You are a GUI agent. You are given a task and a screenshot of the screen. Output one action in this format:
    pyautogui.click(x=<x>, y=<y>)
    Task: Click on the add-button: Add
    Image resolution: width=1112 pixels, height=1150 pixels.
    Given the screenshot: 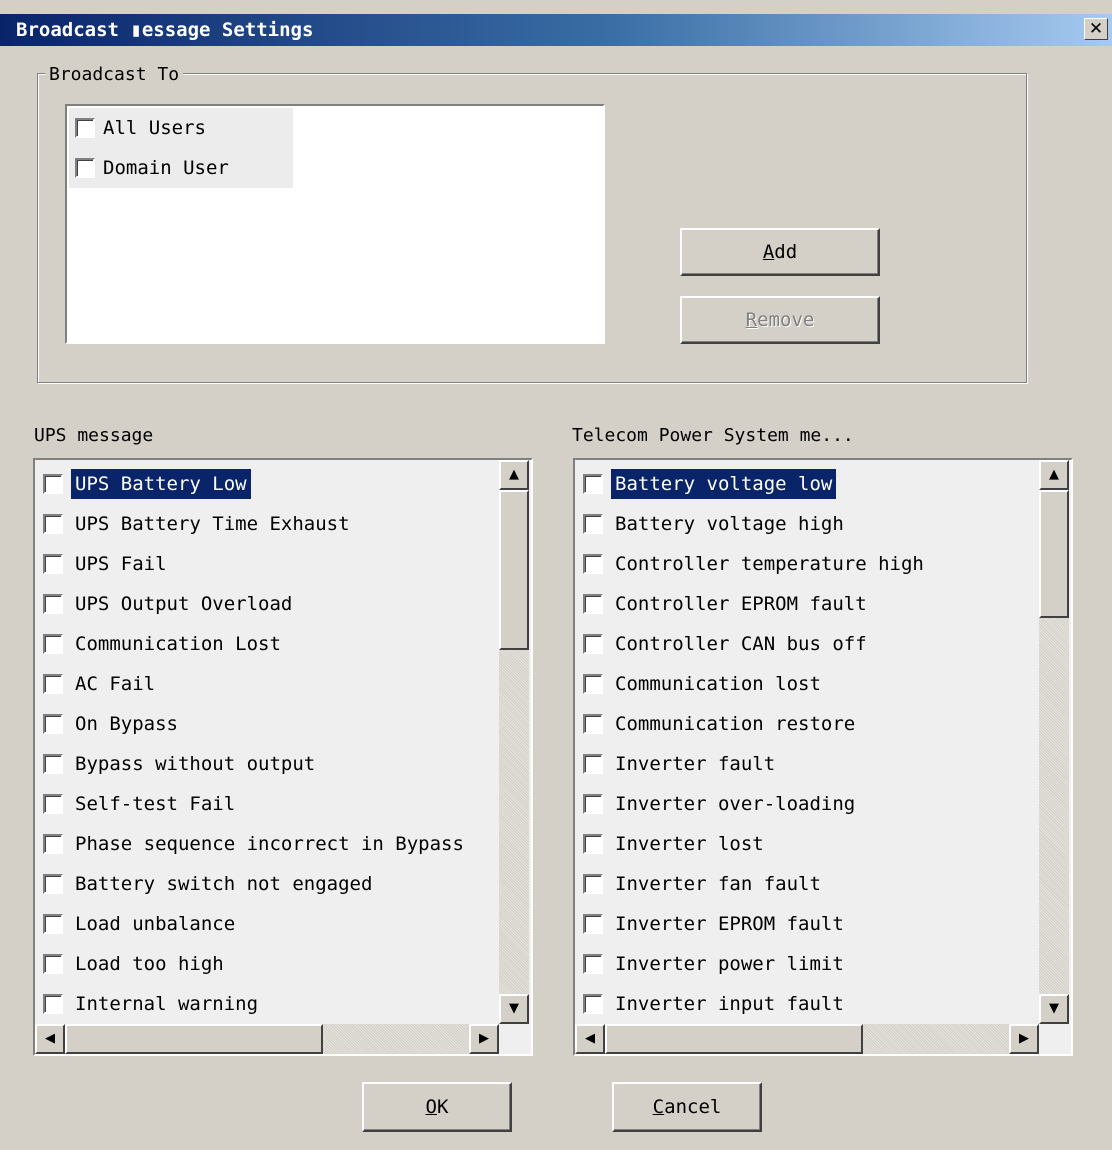 What is the action you would take?
    pyautogui.click(x=780, y=252)
    